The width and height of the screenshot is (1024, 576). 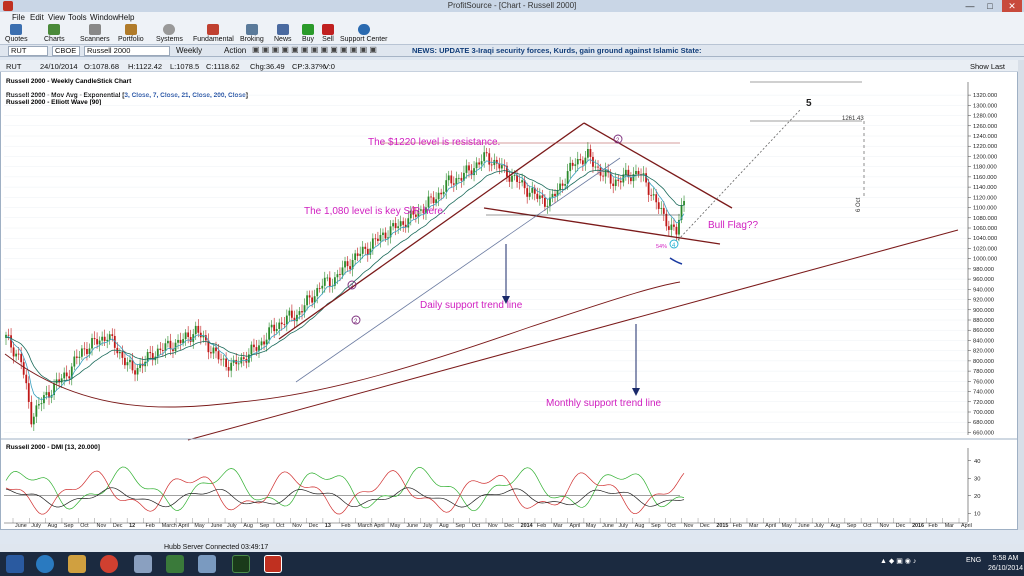 I want to click on buy-icon, so click(x=308, y=29).